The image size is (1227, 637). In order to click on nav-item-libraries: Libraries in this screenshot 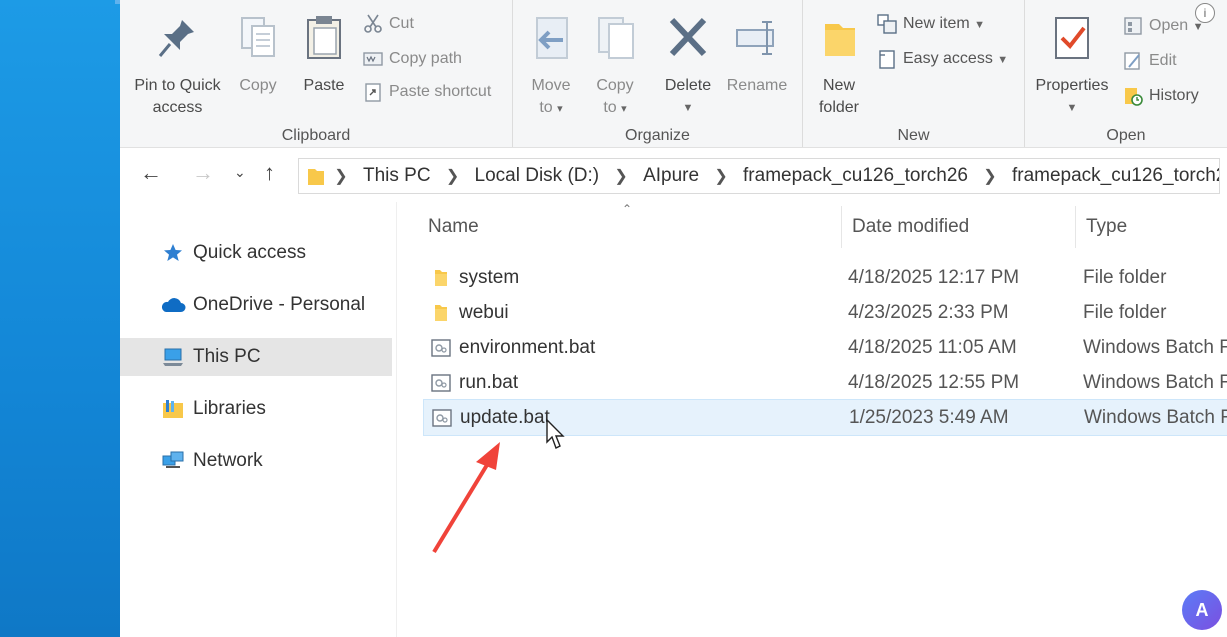, I will do `click(256, 409)`.